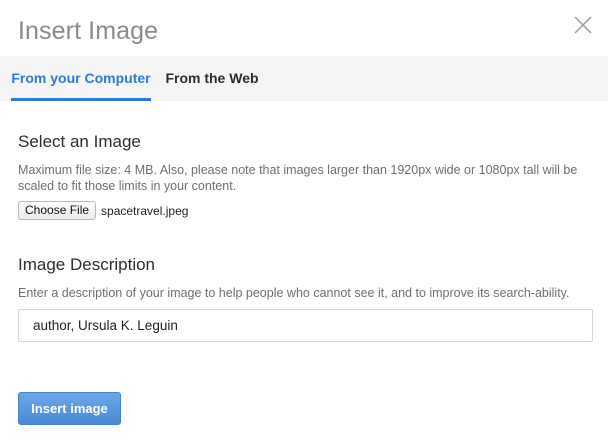  Describe the element at coordinates (305, 325) in the screenshot. I see `image-description-input` at that location.